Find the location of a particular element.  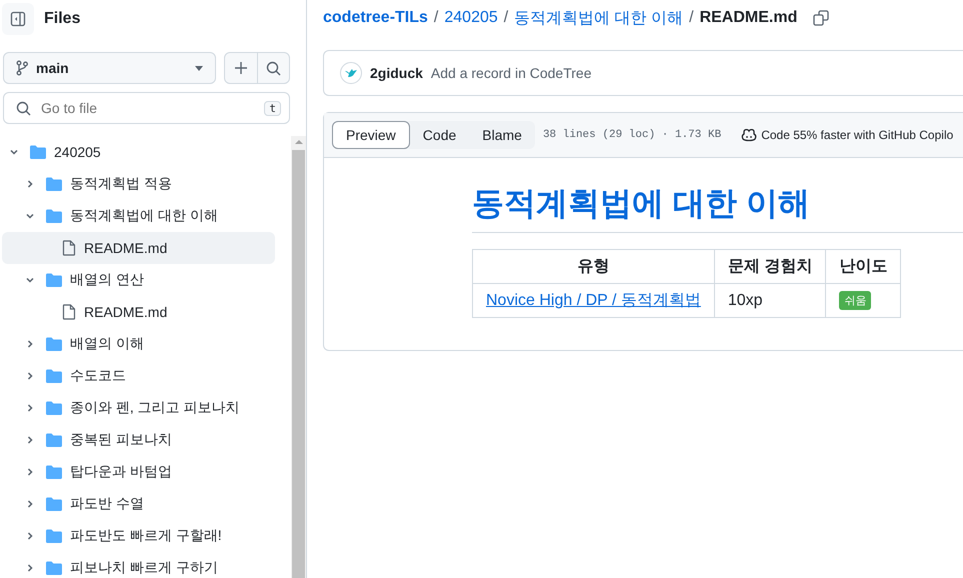

scrollbar is located at coordinates (298, 357).